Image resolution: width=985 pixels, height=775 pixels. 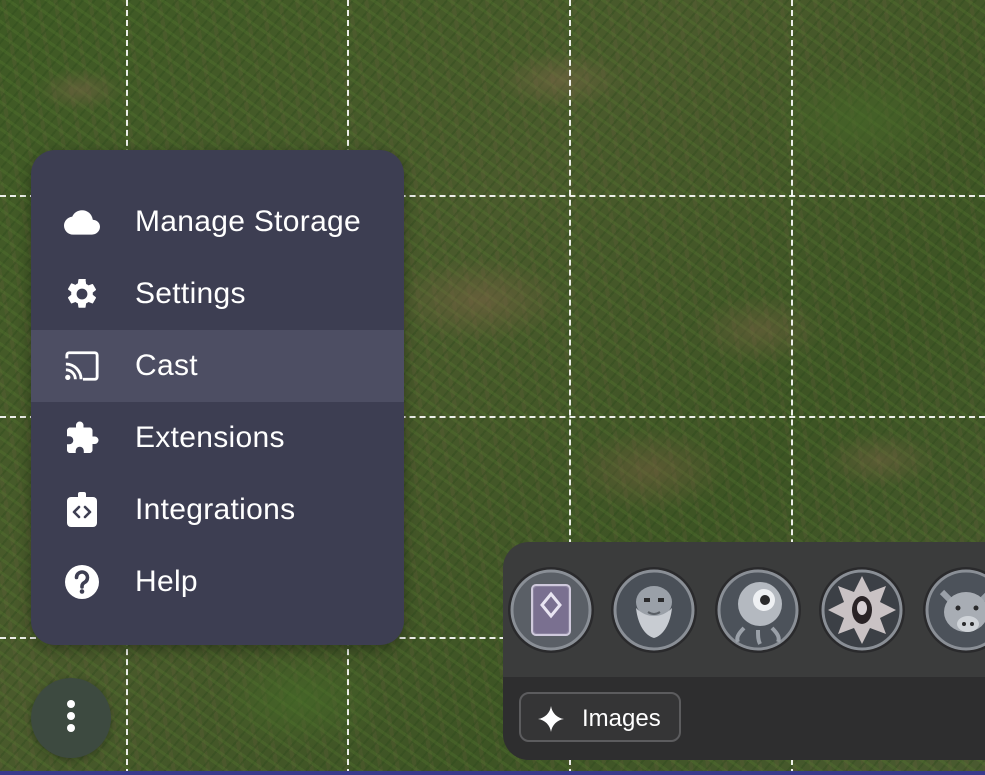 What do you see at coordinates (82, 438) in the screenshot?
I see `puzzle-piece-icon` at bounding box center [82, 438].